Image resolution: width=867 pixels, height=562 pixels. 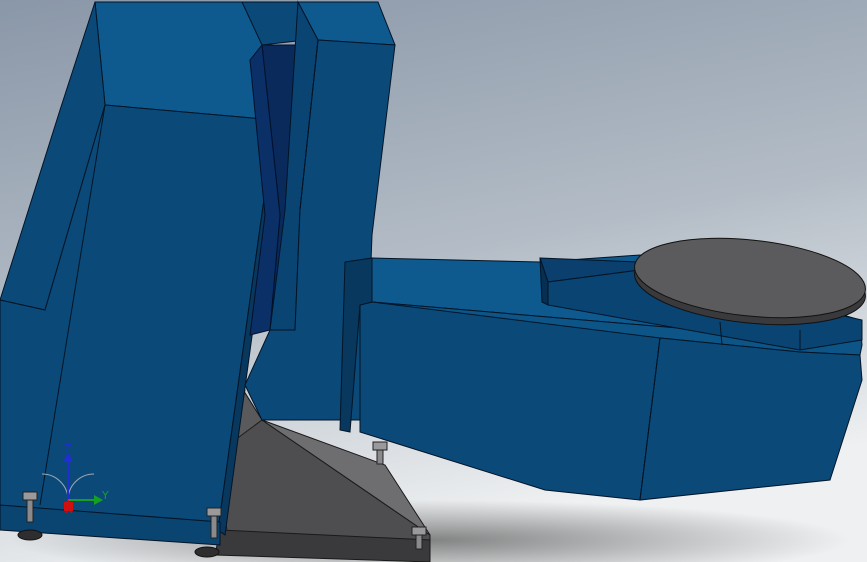 I want to click on triad-z-label: Z, so click(x=68, y=448).